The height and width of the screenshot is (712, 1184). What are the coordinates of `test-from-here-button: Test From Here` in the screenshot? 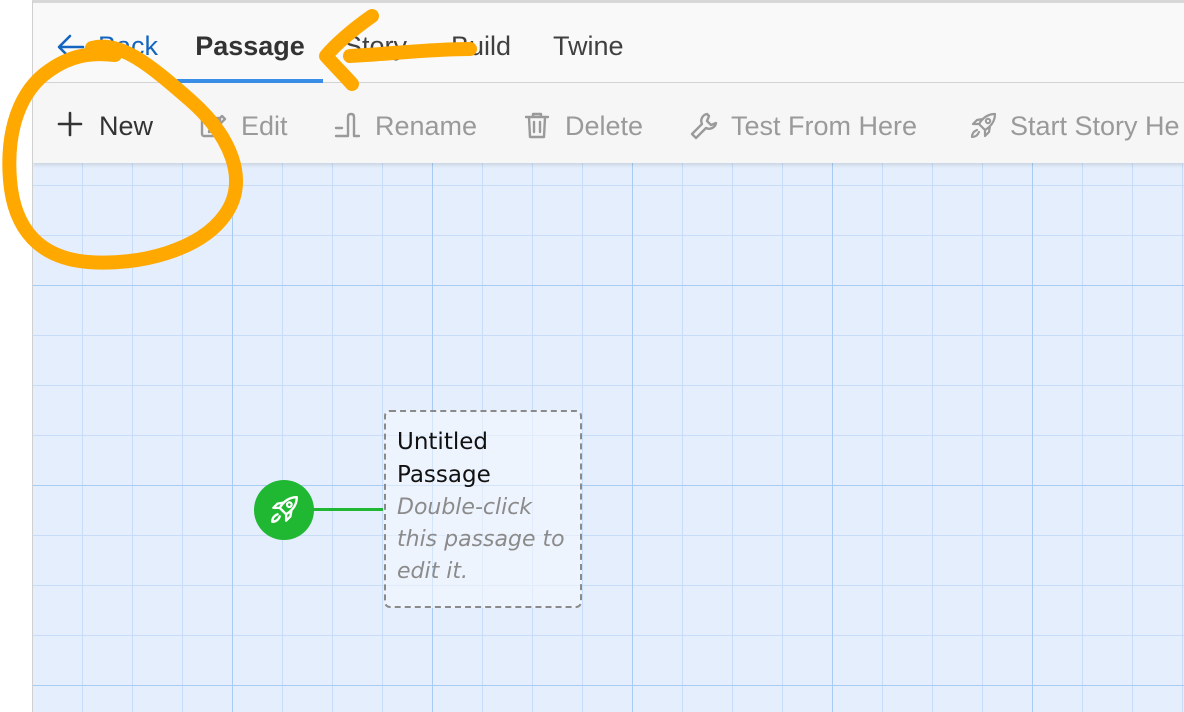 It's located at (803, 123).